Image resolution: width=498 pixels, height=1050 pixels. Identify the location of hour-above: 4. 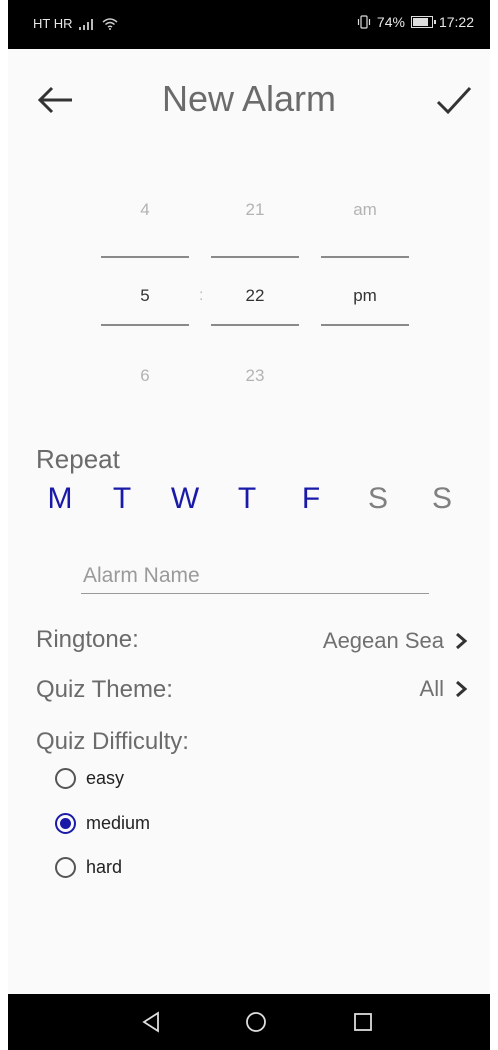
(145, 210).